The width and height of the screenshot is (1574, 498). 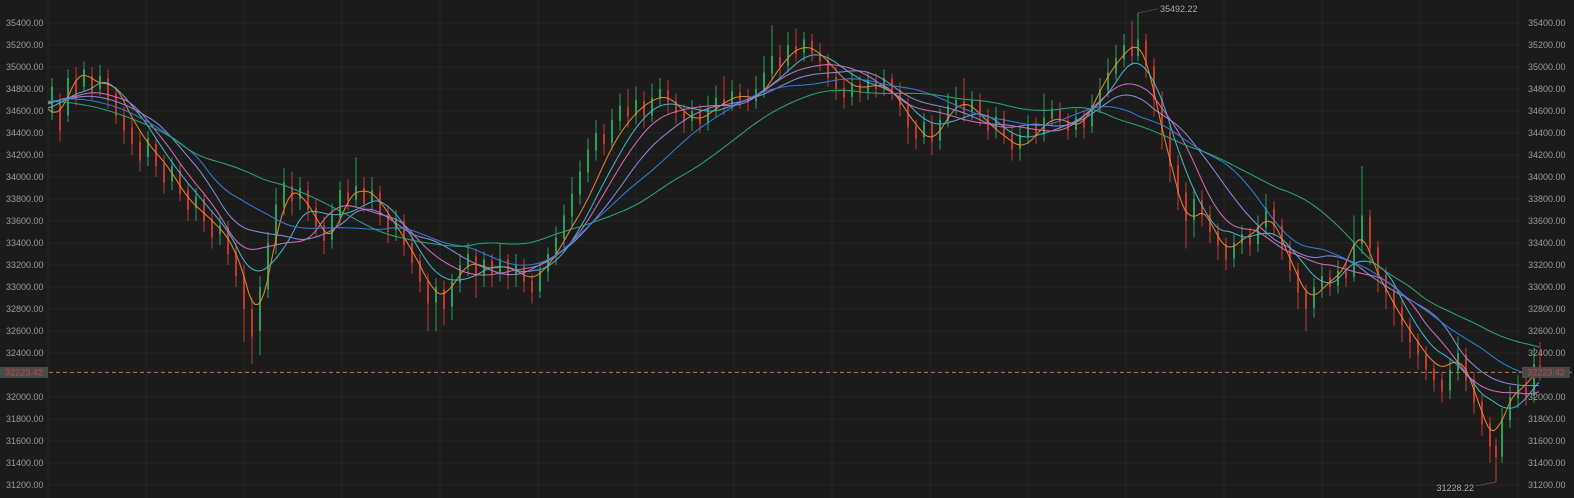 What do you see at coordinates (1547, 353) in the screenshot?
I see `y-tick-label-right: 32400.00` at bounding box center [1547, 353].